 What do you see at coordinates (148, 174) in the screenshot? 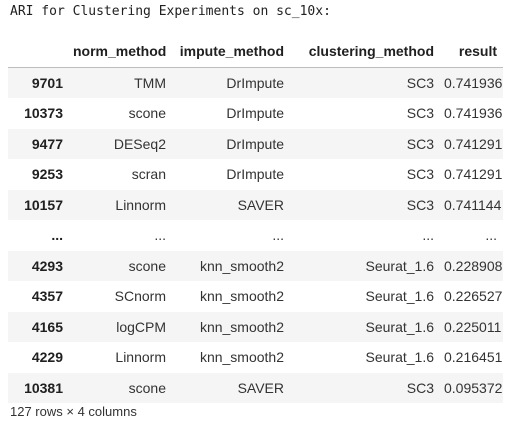
I see `norm-method-cell: scran` at bounding box center [148, 174].